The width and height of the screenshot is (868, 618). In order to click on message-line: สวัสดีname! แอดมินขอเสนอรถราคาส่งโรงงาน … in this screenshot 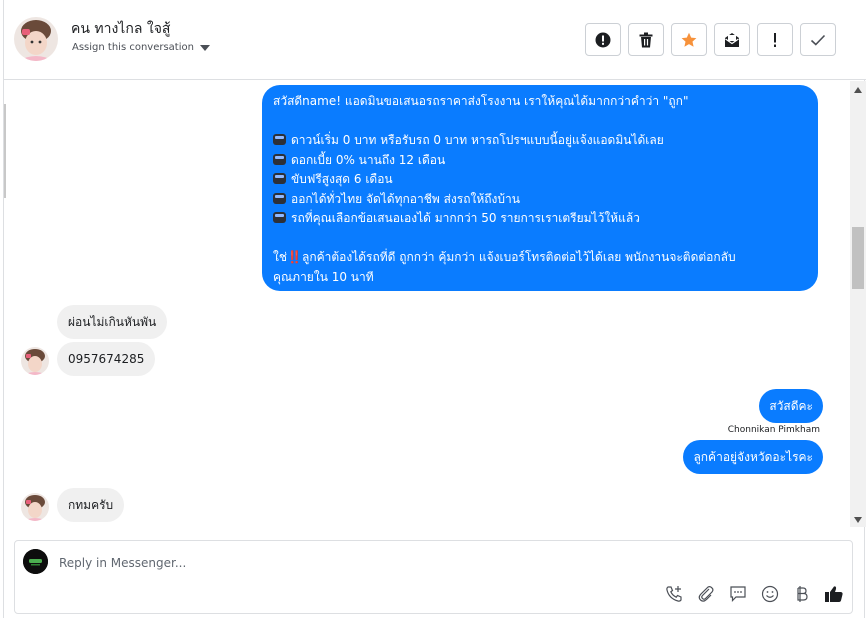, I will do `click(481, 101)`.